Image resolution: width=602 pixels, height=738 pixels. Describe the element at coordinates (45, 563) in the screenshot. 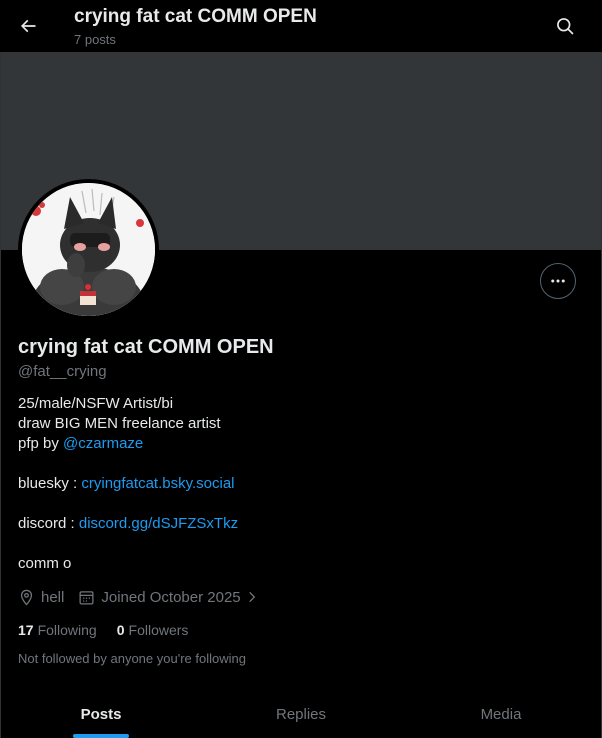

I see `bio-line: comm o` at that location.